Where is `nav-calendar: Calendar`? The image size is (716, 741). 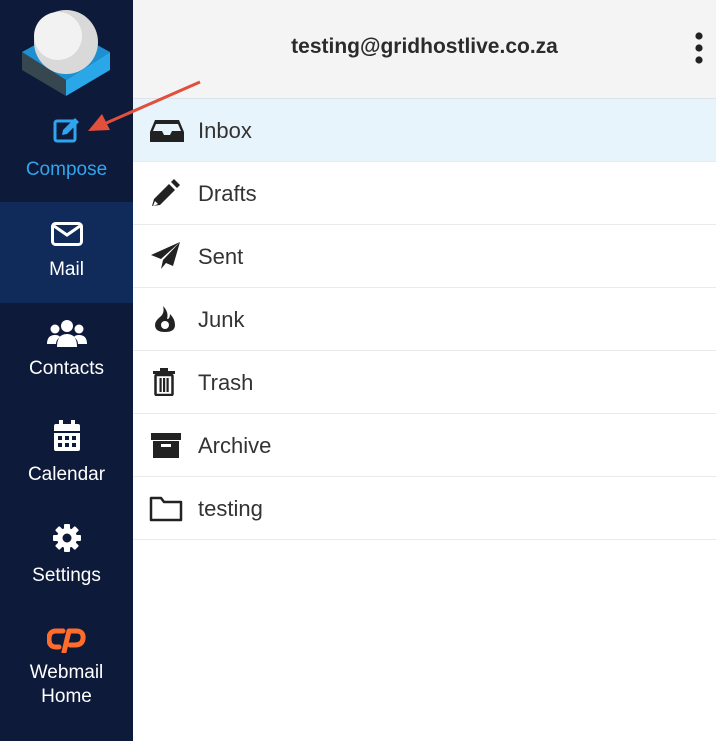 nav-calendar: Calendar is located at coordinates (66, 463).